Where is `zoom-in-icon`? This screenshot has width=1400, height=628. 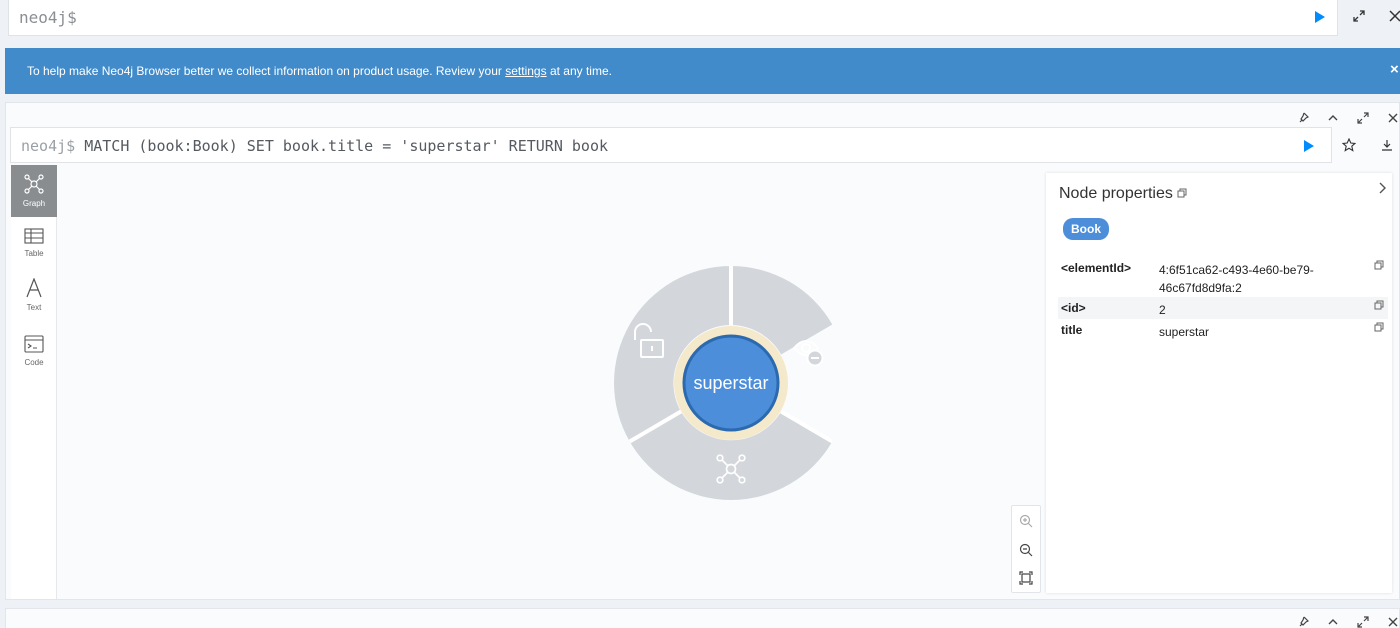
zoom-in-icon is located at coordinates (1026, 523).